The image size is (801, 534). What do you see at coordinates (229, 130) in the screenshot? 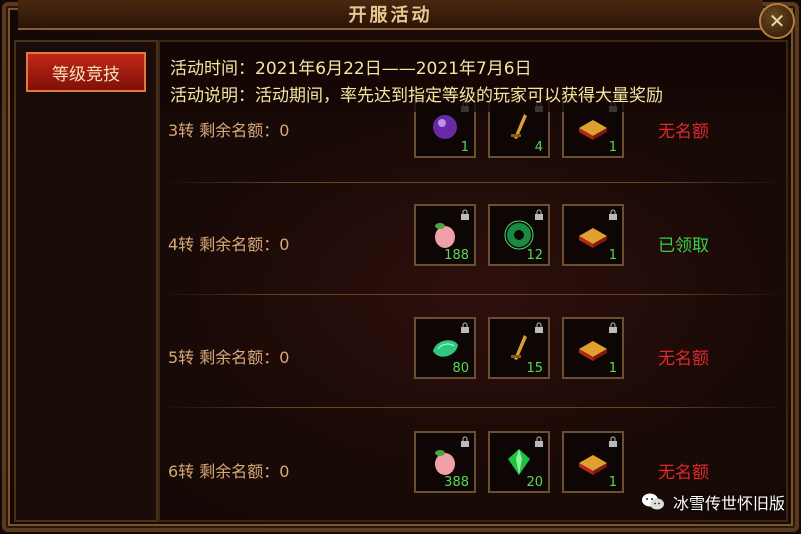
I see `row-label: 3转 剩余名额：0` at bounding box center [229, 130].